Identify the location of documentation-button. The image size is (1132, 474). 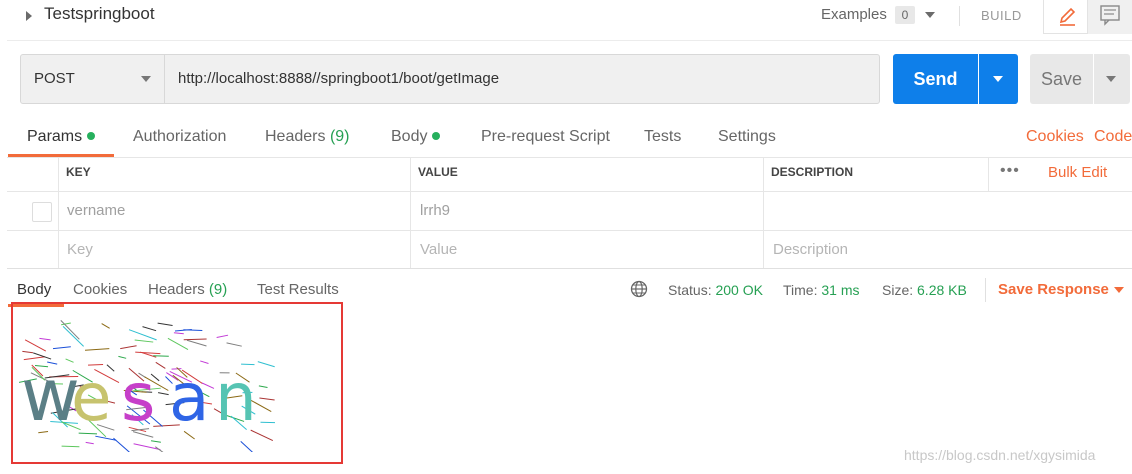
(1110, 17).